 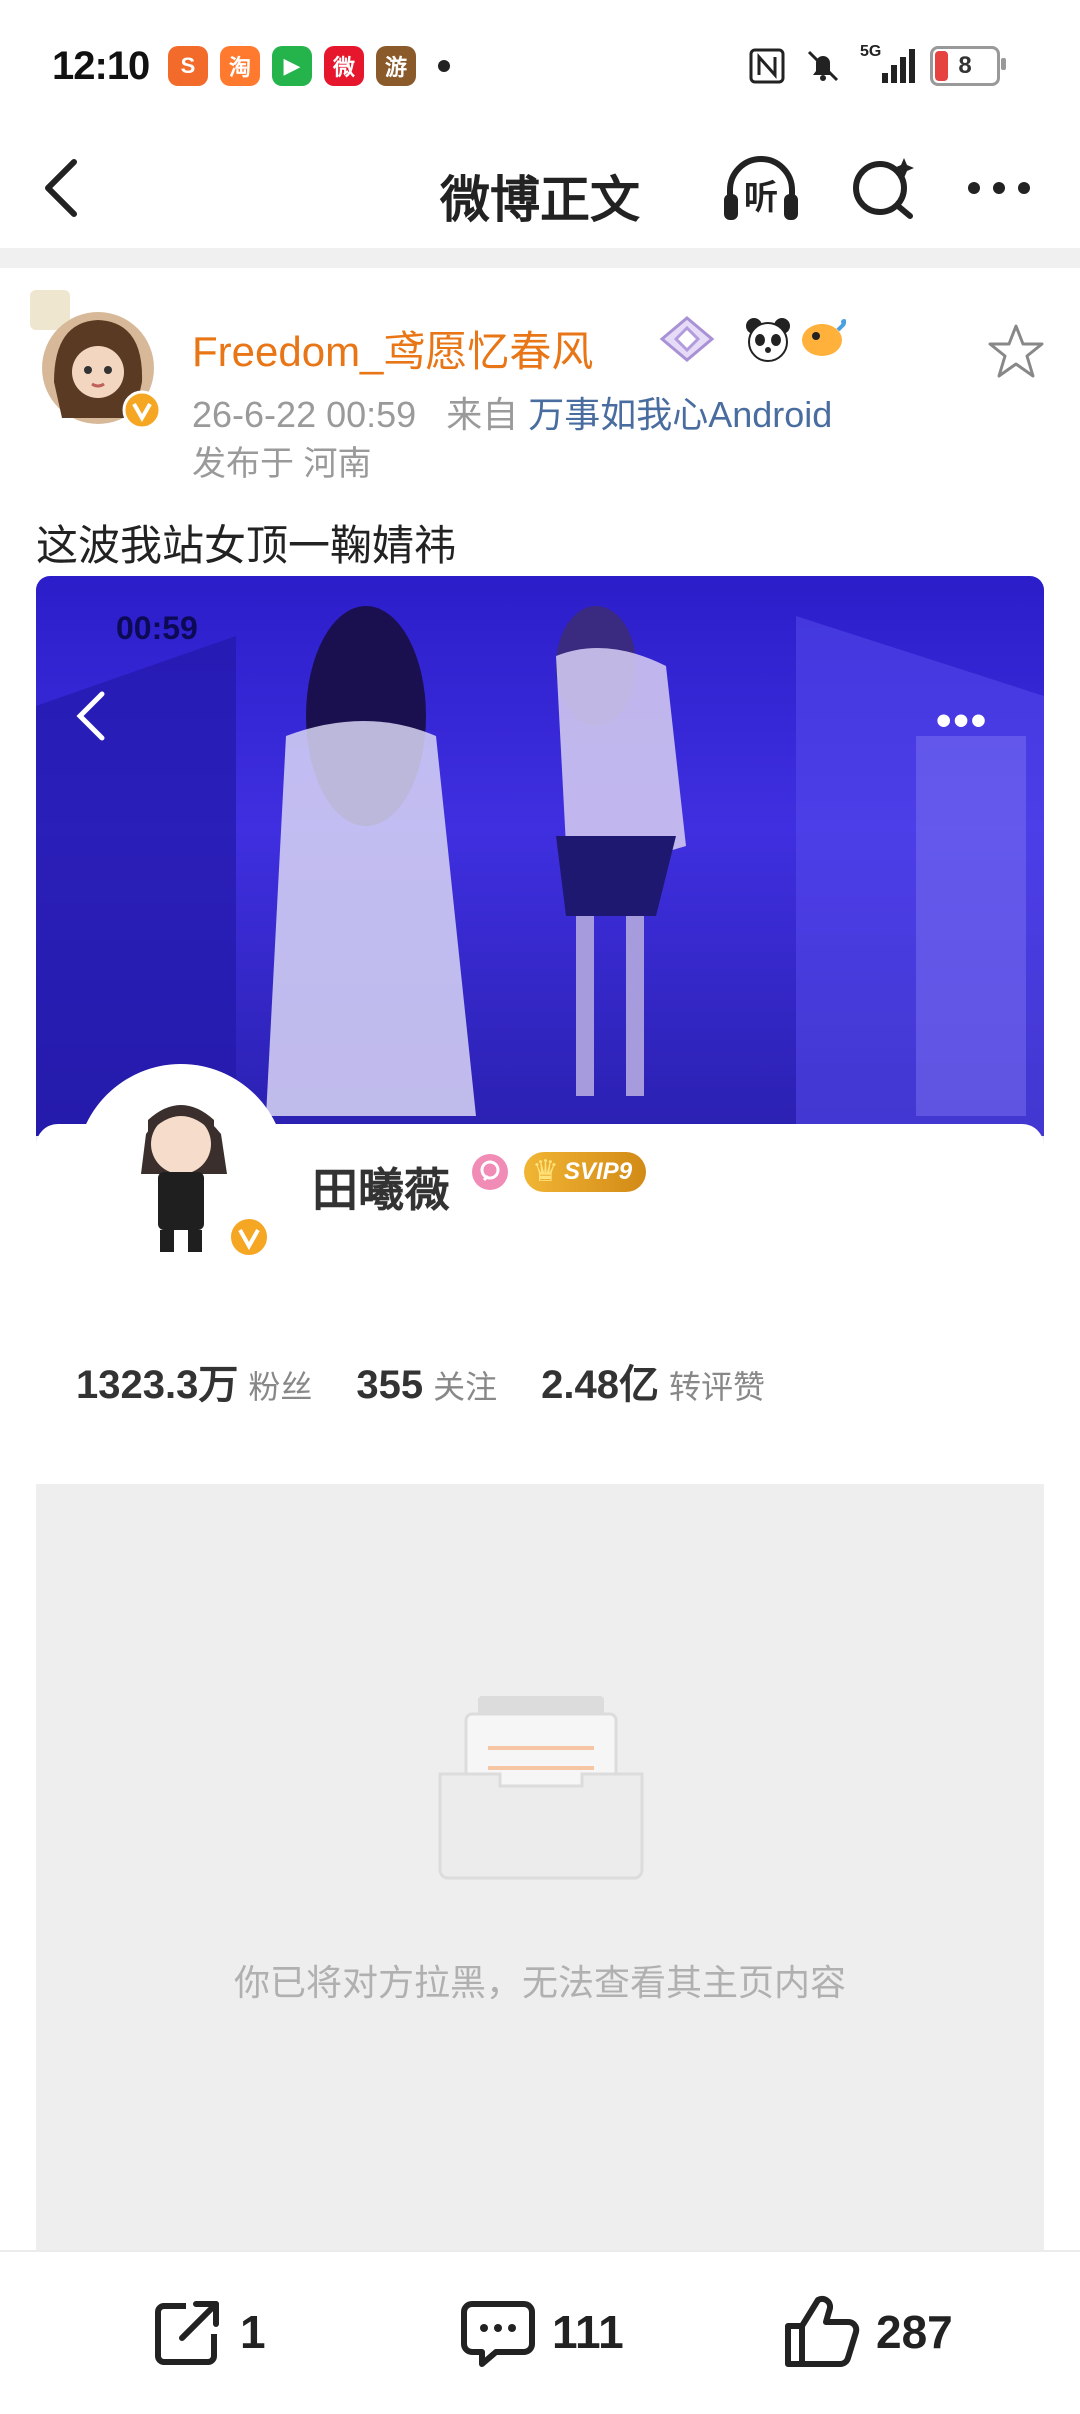 I want to click on fish-icon, so click(x=824, y=337).